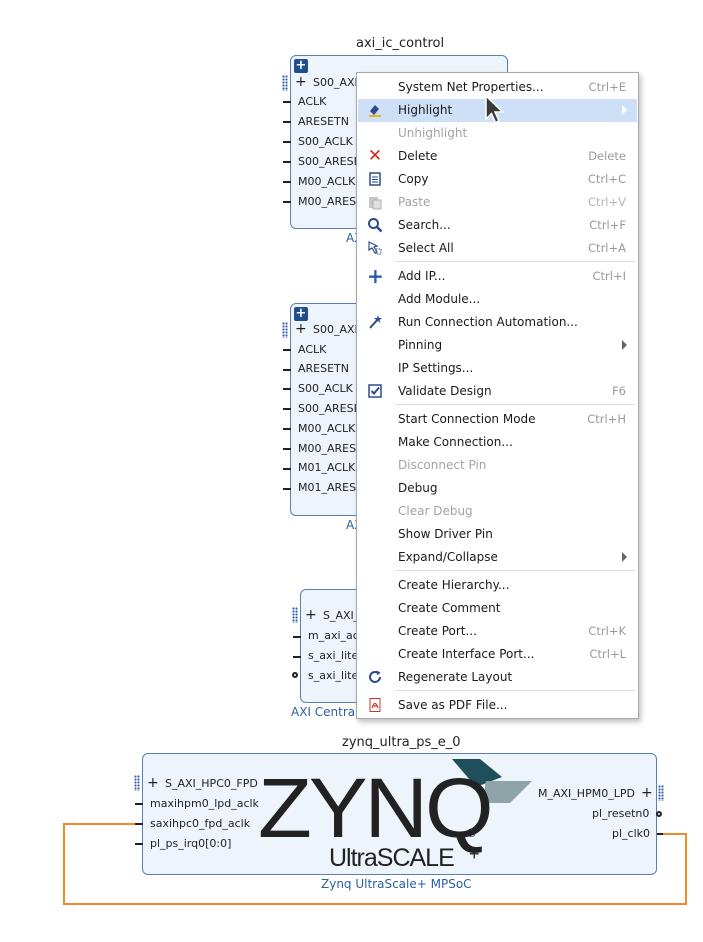 Image resolution: width=703 pixels, height=942 pixels. What do you see at coordinates (392, 858) in the screenshot?
I see `ultrascale-logo-text: UltraSCALE` at bounding box center [392, 858].